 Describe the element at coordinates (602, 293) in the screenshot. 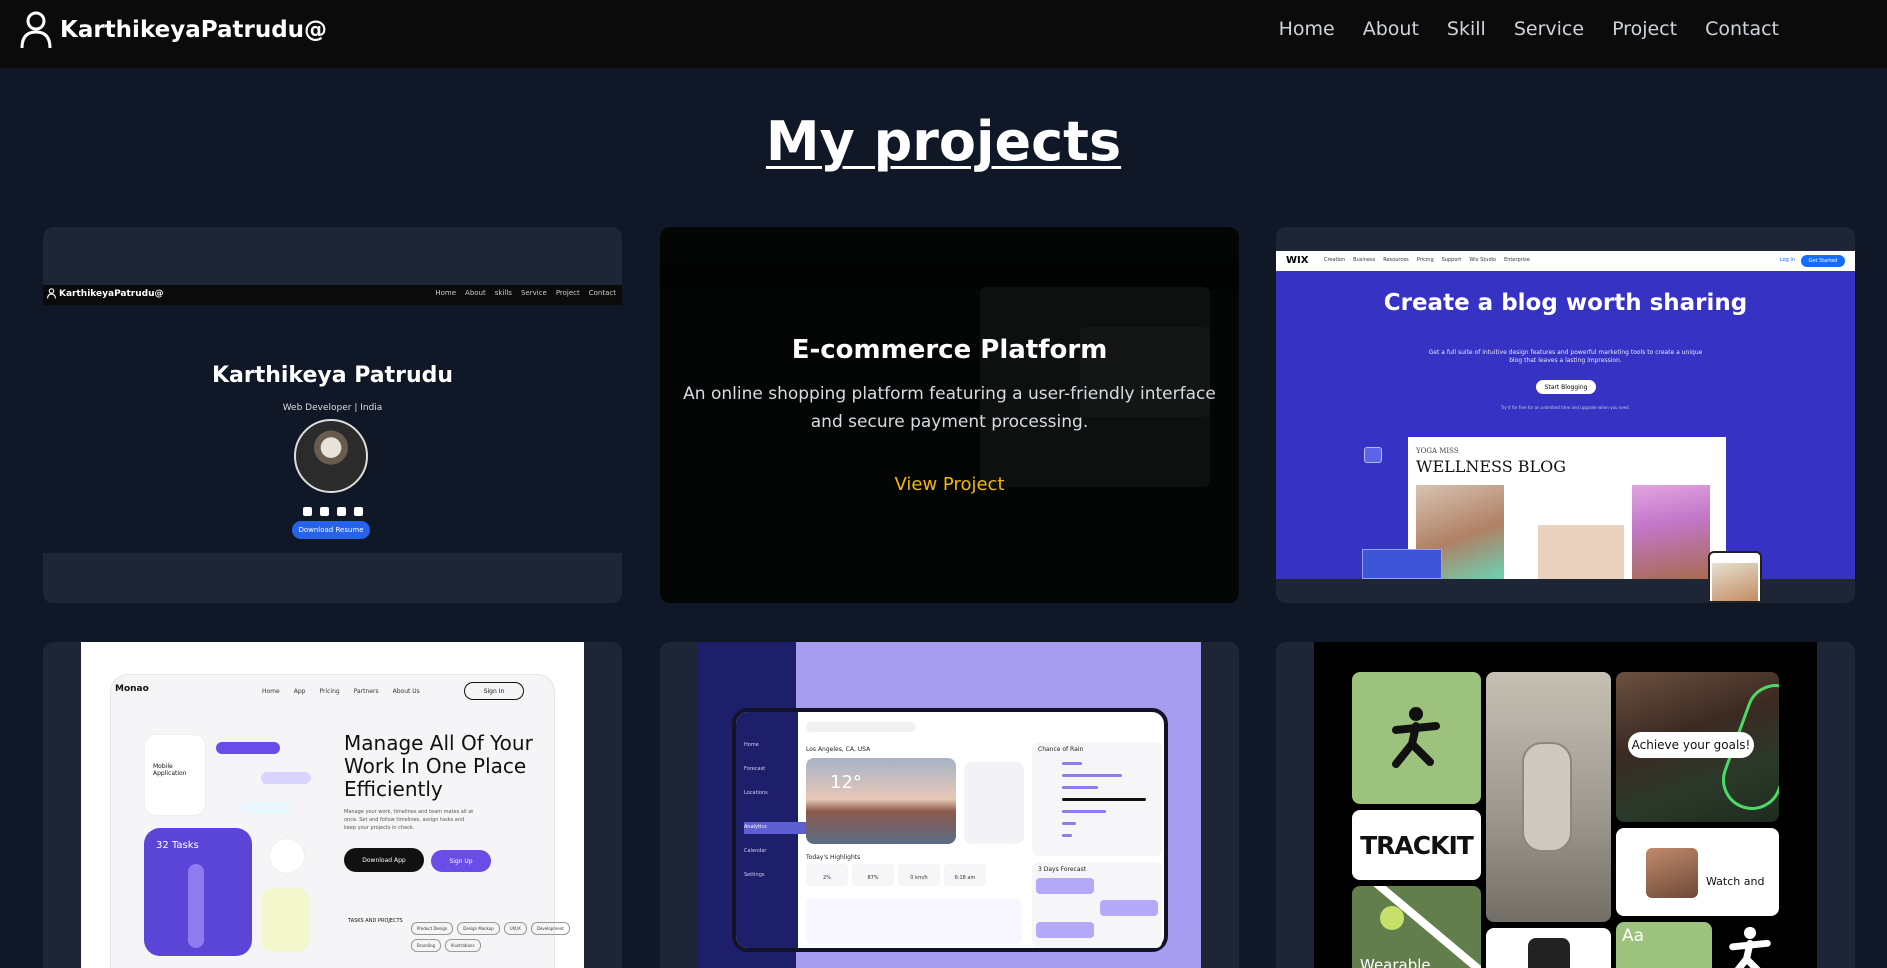

I see `preview-nav-item: Contact` at that location.